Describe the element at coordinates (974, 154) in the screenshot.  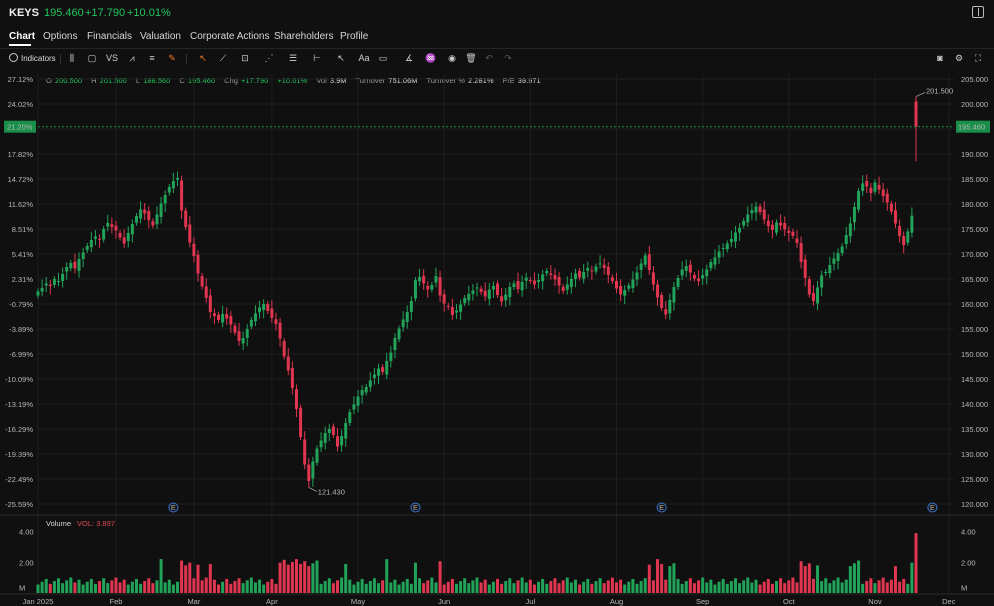
I see `y-tick-label-right: 190.000` at that location.